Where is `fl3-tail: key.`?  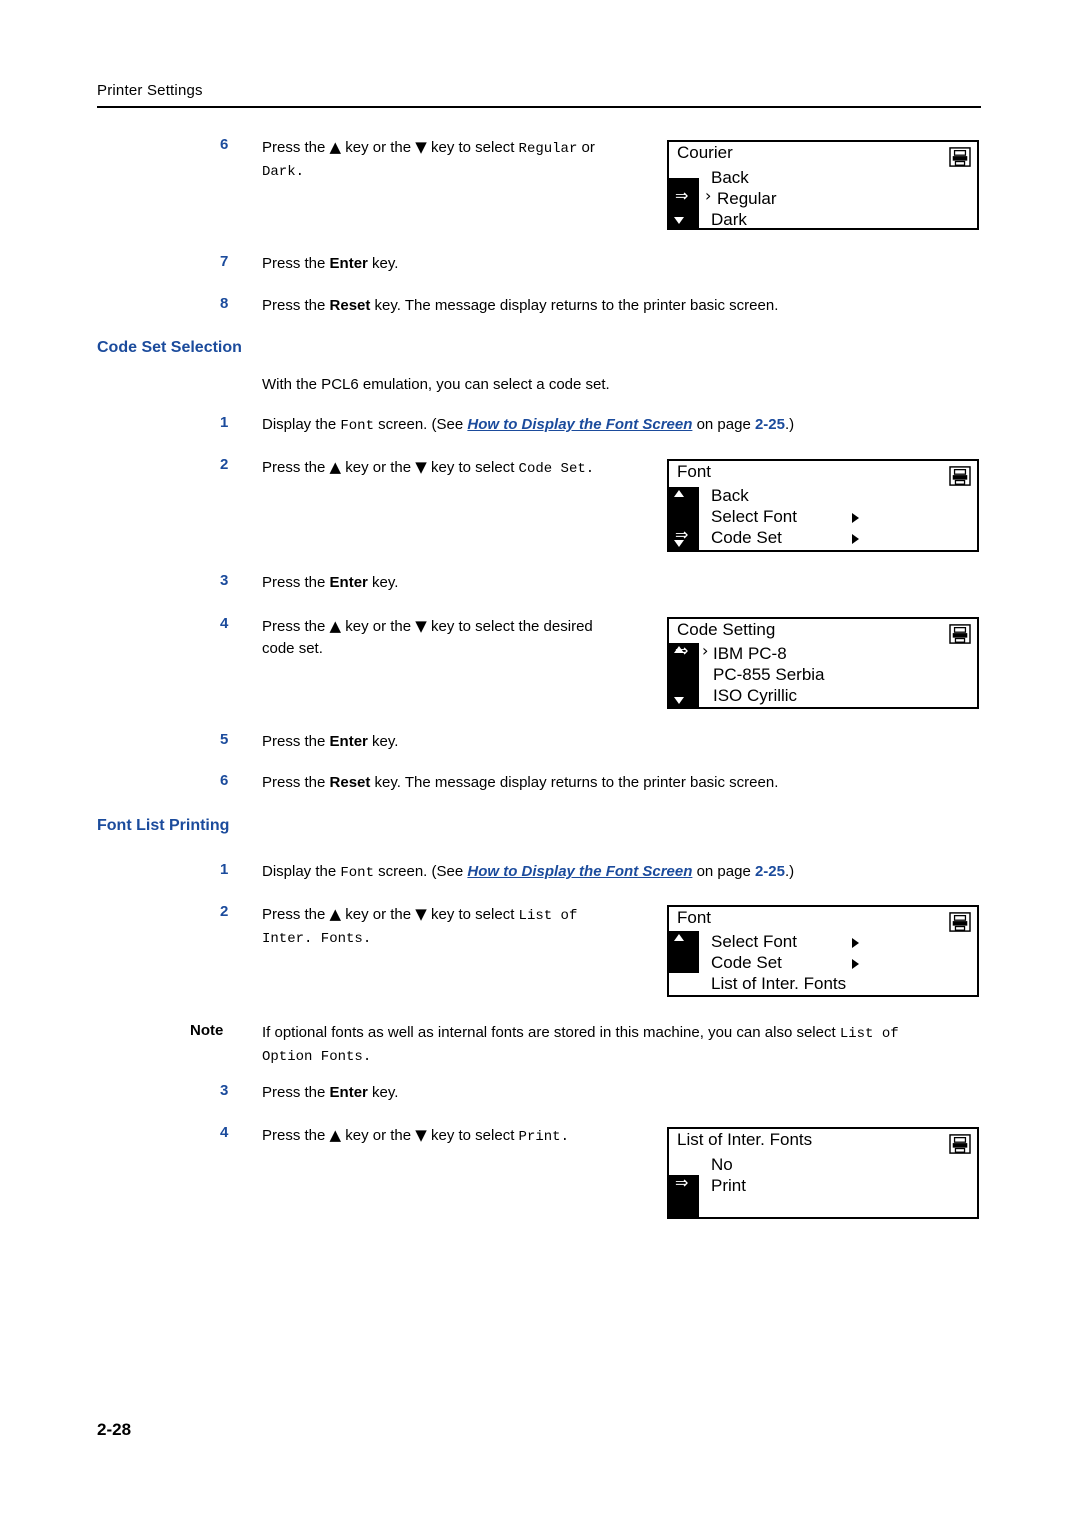 fl3-tail: key. is located at coordinates (383, 1092).